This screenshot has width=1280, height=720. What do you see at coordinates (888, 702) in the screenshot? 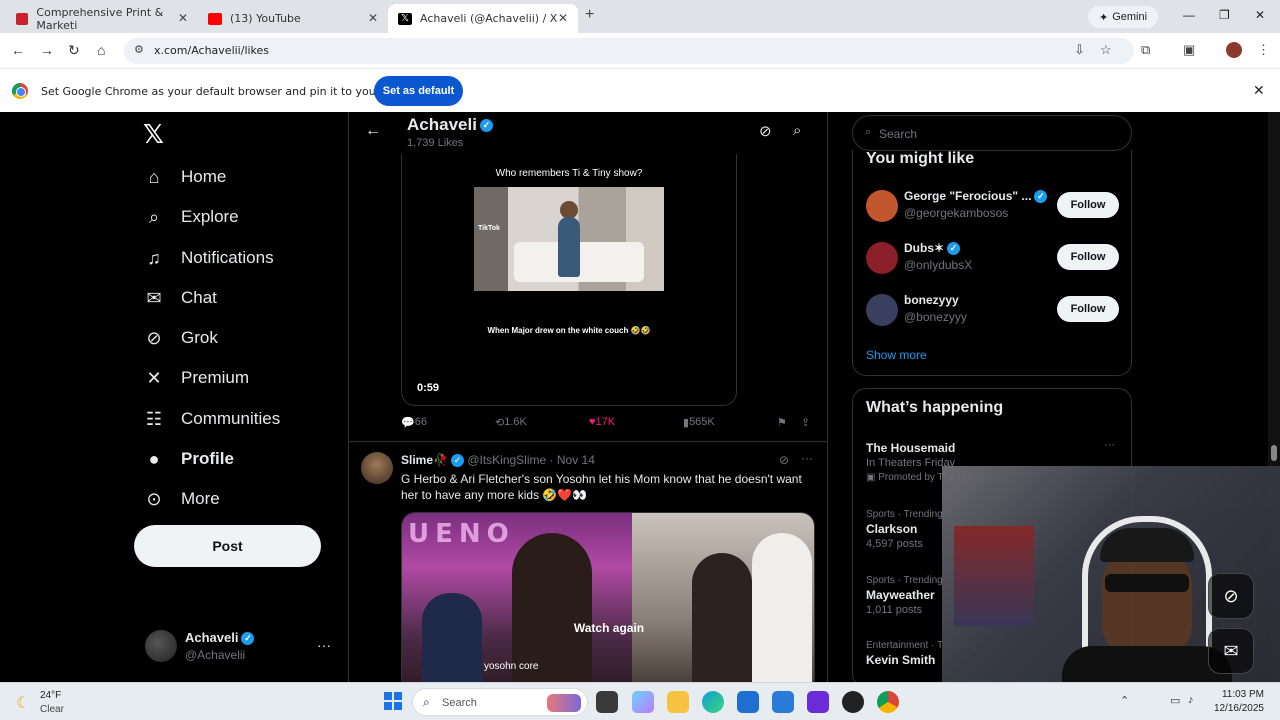
I see `chrome-taskbar-icon` at bounding box center [888, 702].